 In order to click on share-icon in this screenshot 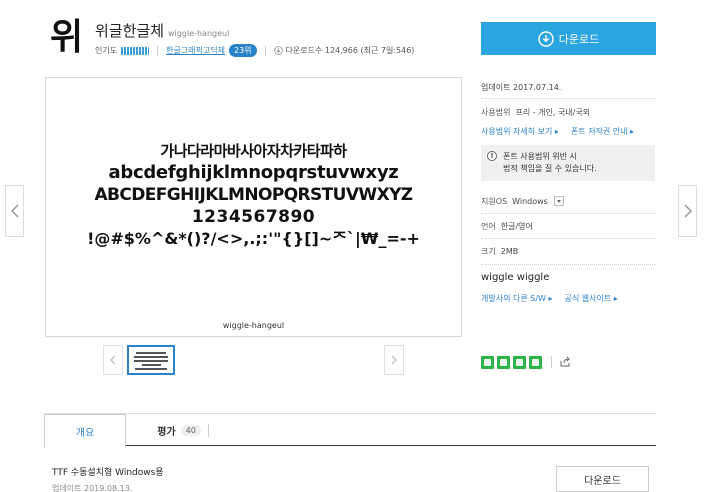, I will do `click(565, 362)`.